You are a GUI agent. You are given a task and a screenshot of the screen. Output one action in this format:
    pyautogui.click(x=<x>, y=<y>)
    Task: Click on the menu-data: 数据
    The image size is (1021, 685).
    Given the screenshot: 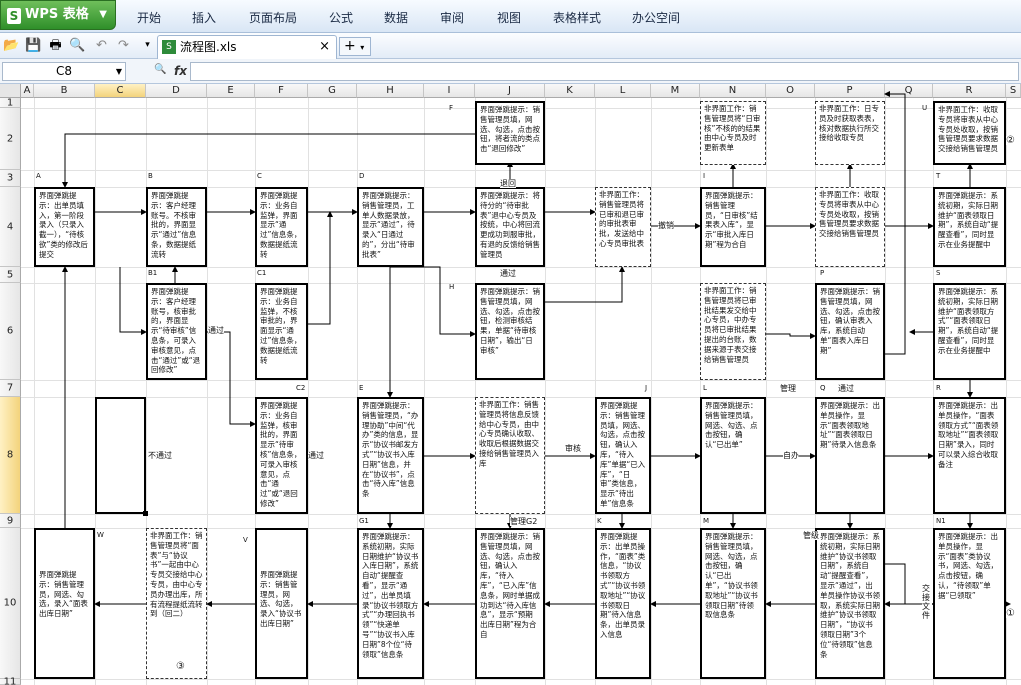 What is the action you would take?
    pyautogui.click(x=396, y=17)
    